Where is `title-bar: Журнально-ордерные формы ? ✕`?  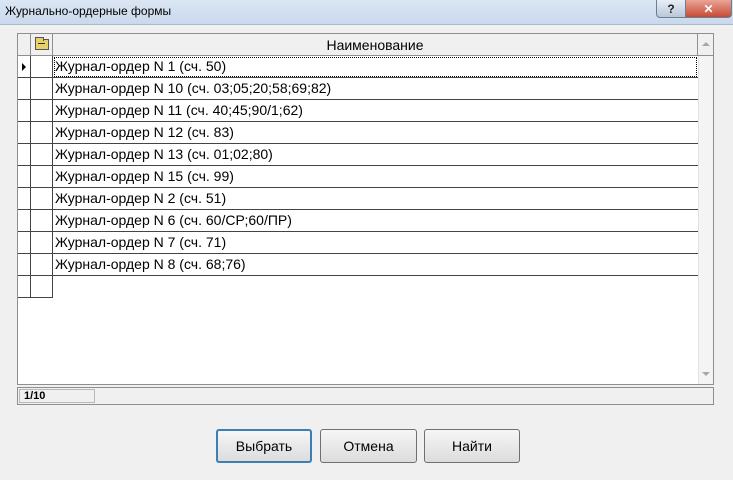 title-bar: Журнально-ордерные формы ? ✕ is located at coordinates (366, 12).